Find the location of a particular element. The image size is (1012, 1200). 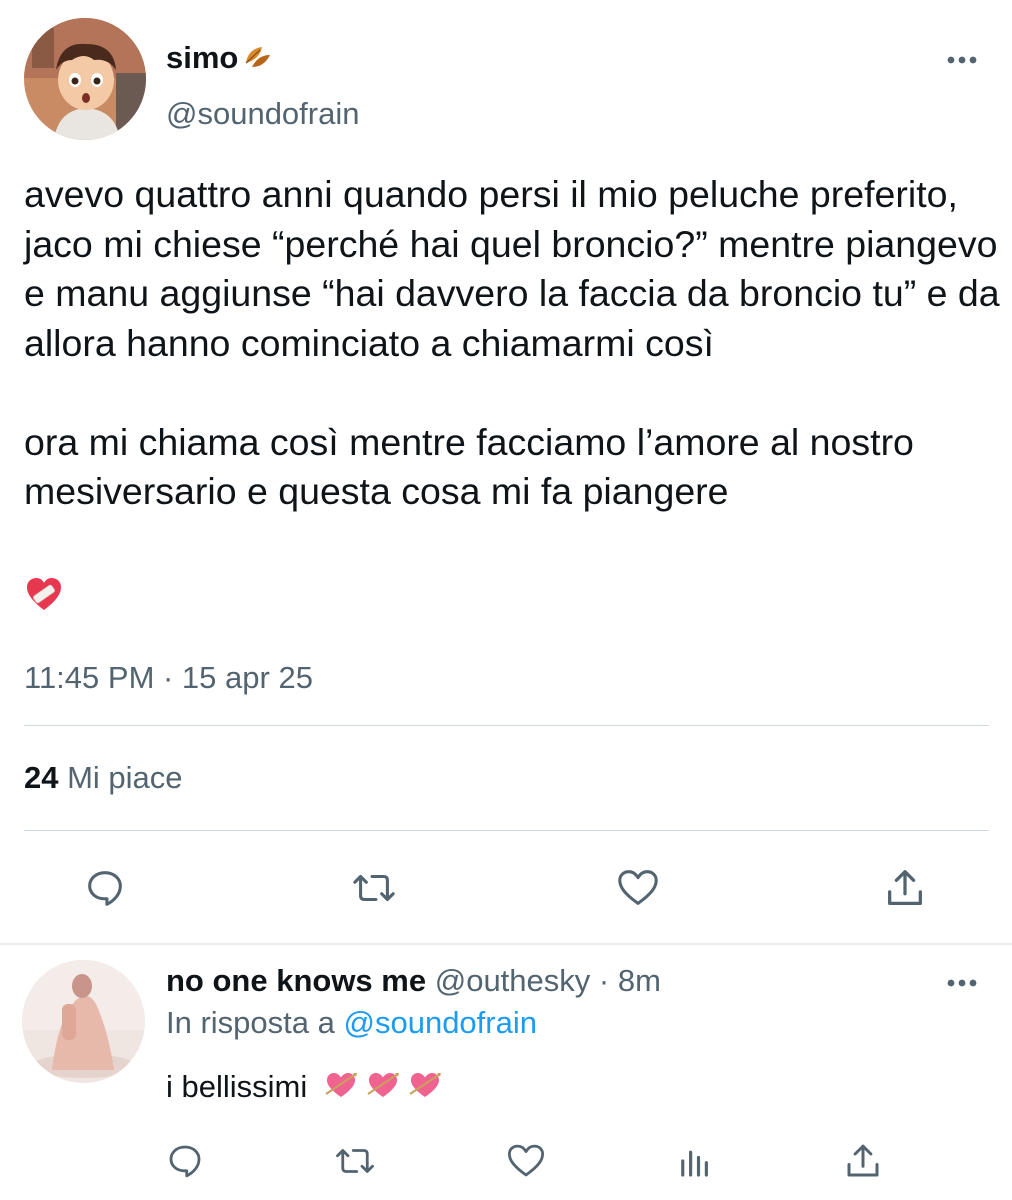

reply-header: no one knows me @outhesky · 8m is located at coordinates (413, 981).